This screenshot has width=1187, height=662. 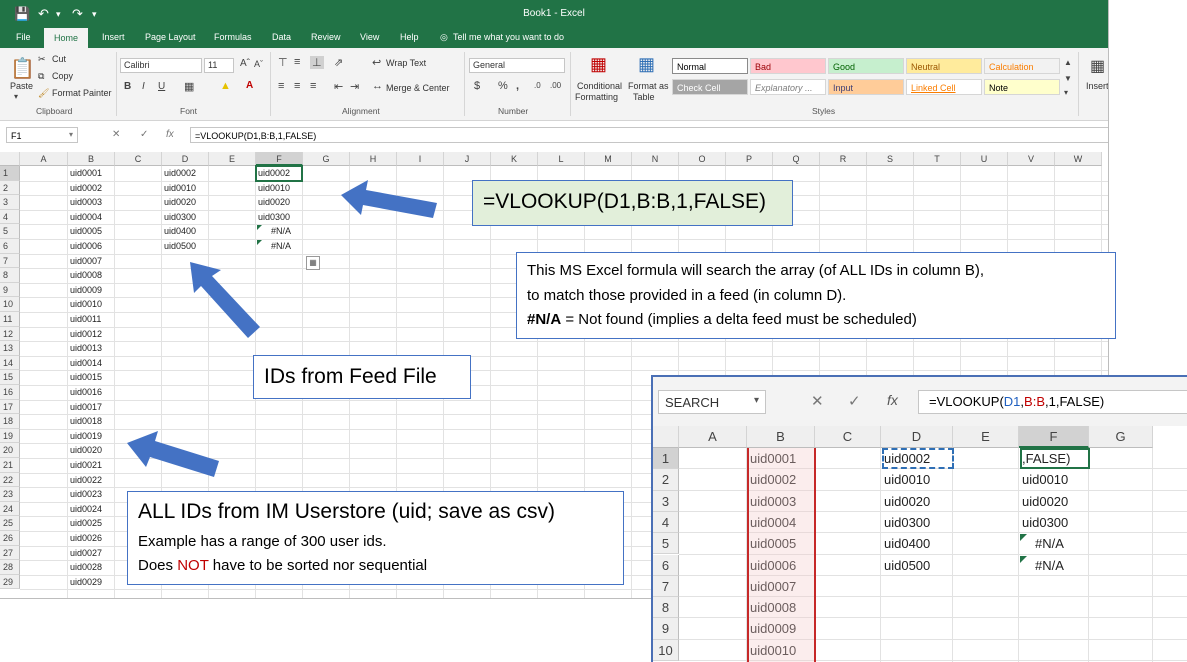 I want to click on zoom-range-b-highlight, so click(x=781, y=555).